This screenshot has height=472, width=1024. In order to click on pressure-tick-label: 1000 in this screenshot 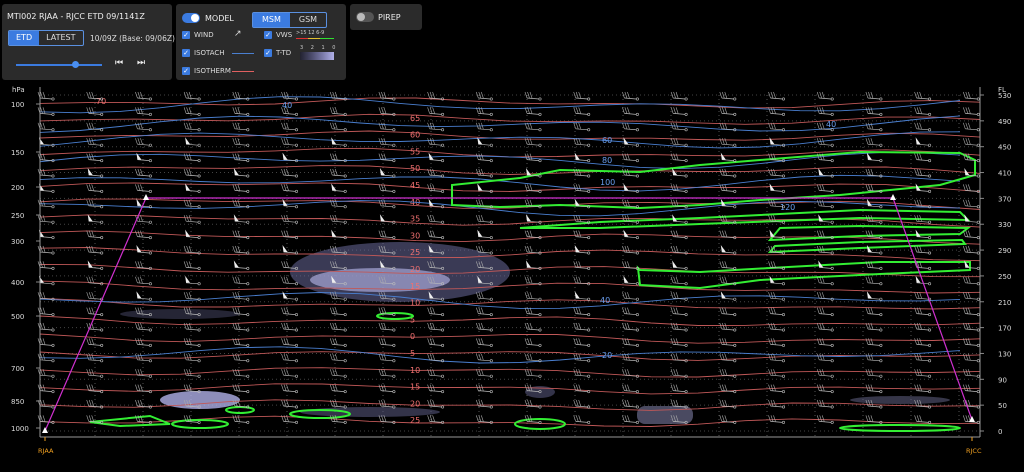, I will do `click(20, 429)`.